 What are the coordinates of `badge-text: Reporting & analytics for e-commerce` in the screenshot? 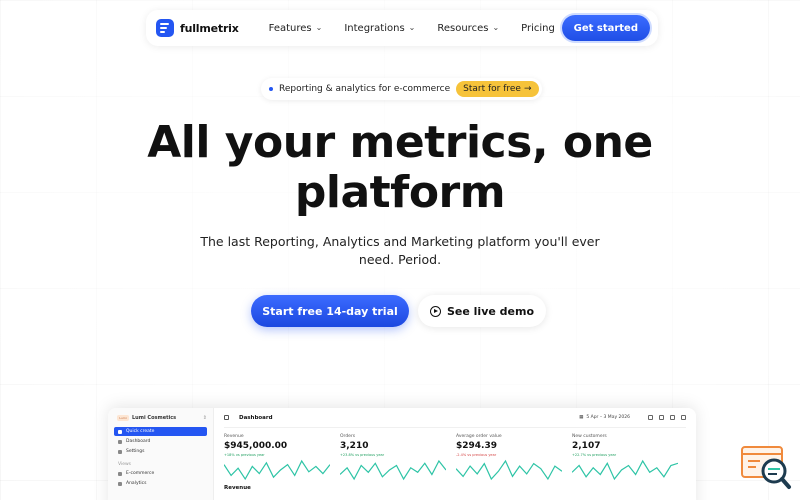 It's located at (365, 89).